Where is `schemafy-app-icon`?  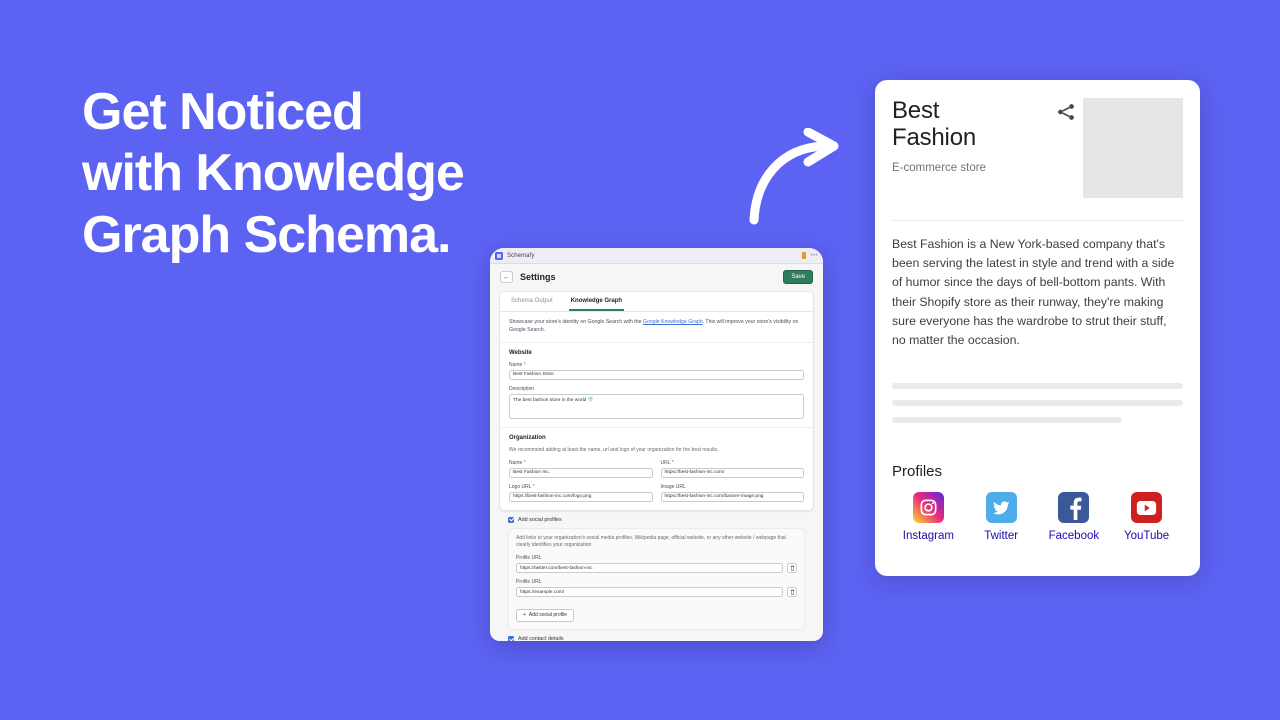 schemafy-app-icon is located at coordinates (499, 255).